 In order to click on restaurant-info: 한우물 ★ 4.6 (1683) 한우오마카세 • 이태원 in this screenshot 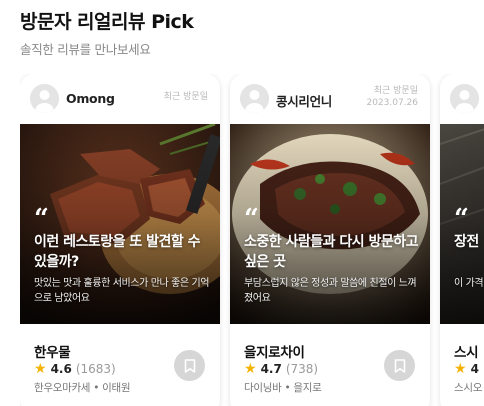, I will do `click(120, 365)`.